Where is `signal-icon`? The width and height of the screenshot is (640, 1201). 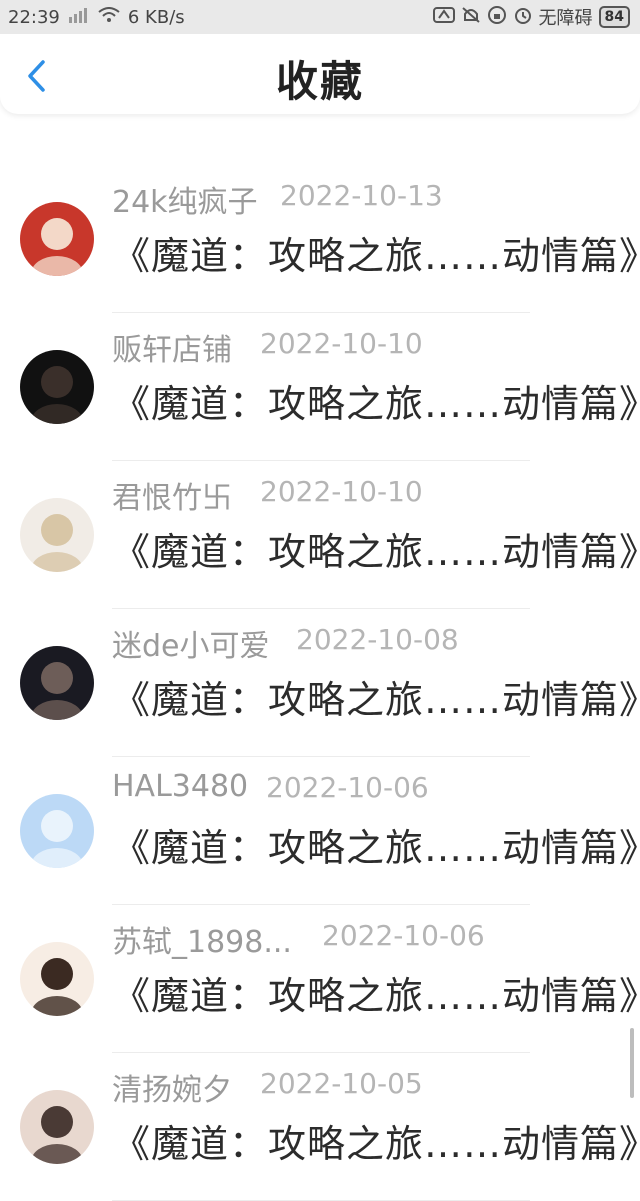 signal-icon is located at coordinates (79, 17).